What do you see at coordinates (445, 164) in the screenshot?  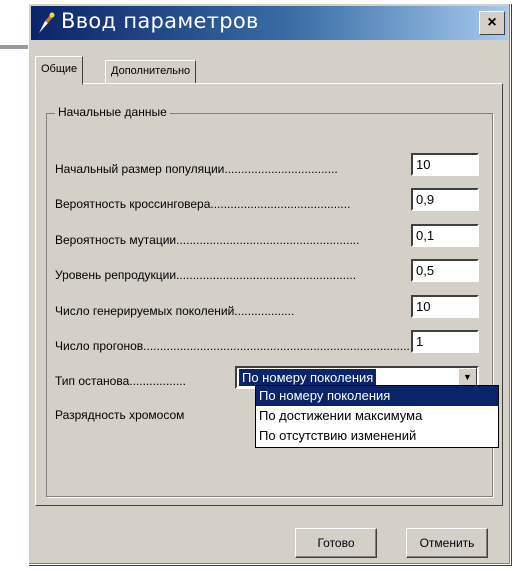 I see `population-size-input: 10` at bounding box center [445, 164].